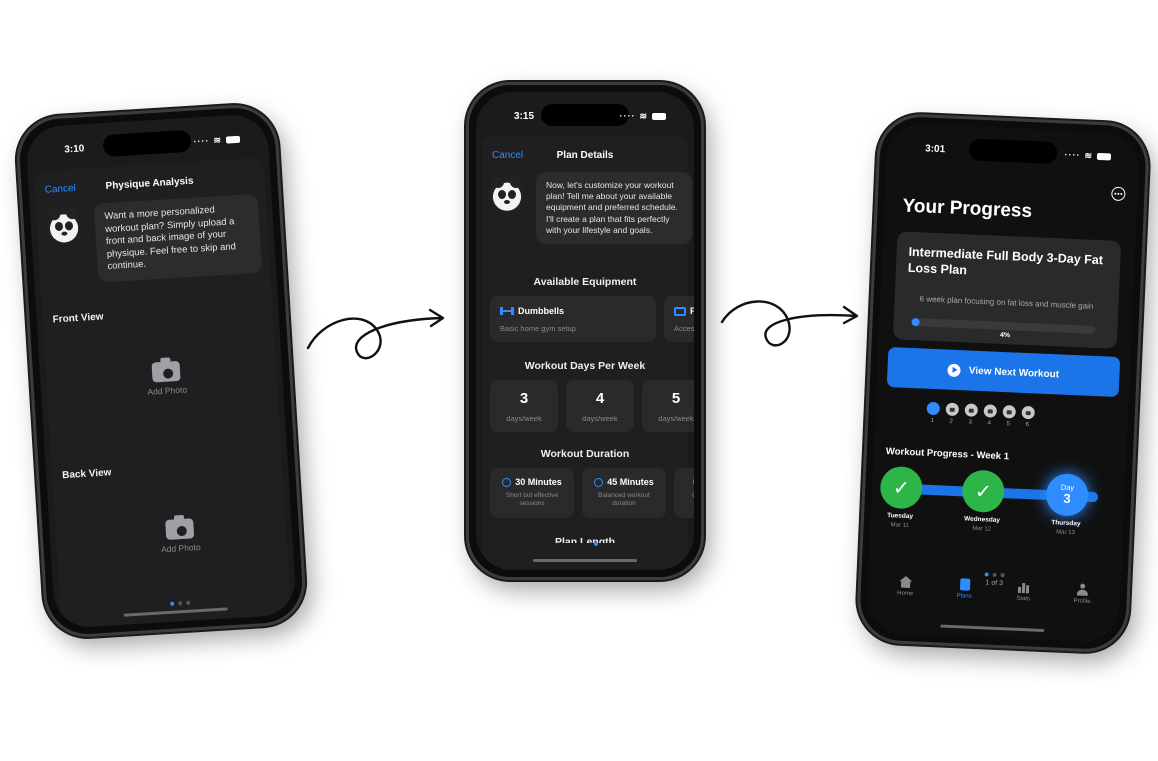 This screenshot has width=1158, height=761. What do you see at coordinates (1082, 600) in the screenshot?
I see `tab-profile: Profile` at bounding box center [1082, 600].